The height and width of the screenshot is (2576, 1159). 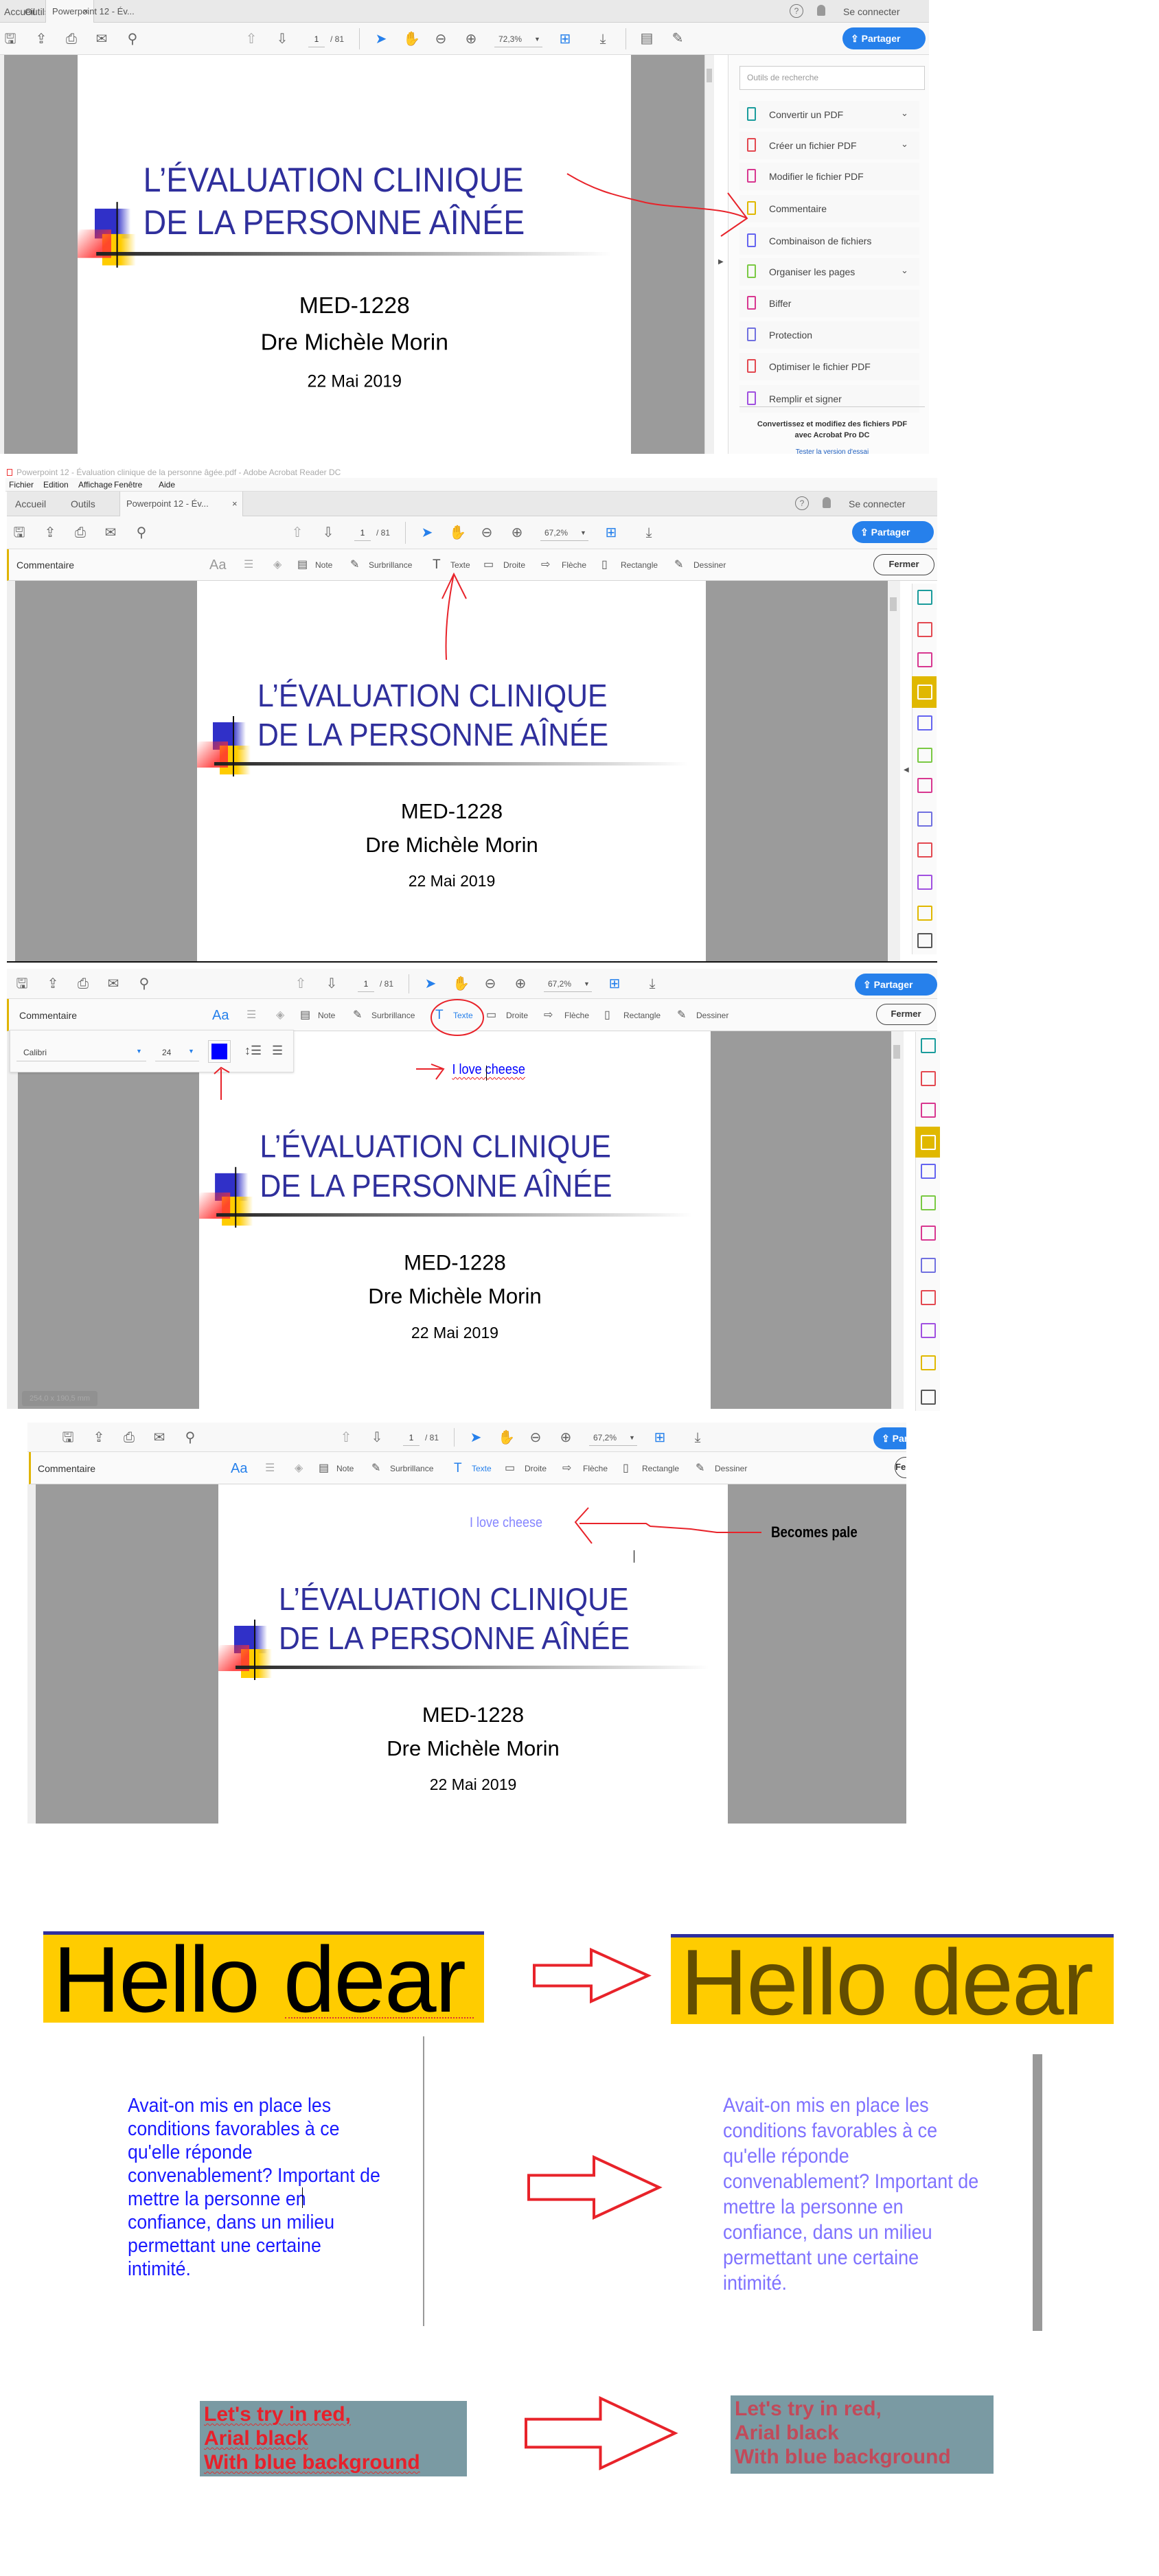 I want to click on arrow-tool-label: Flèche, so click(x=576, y=1015).